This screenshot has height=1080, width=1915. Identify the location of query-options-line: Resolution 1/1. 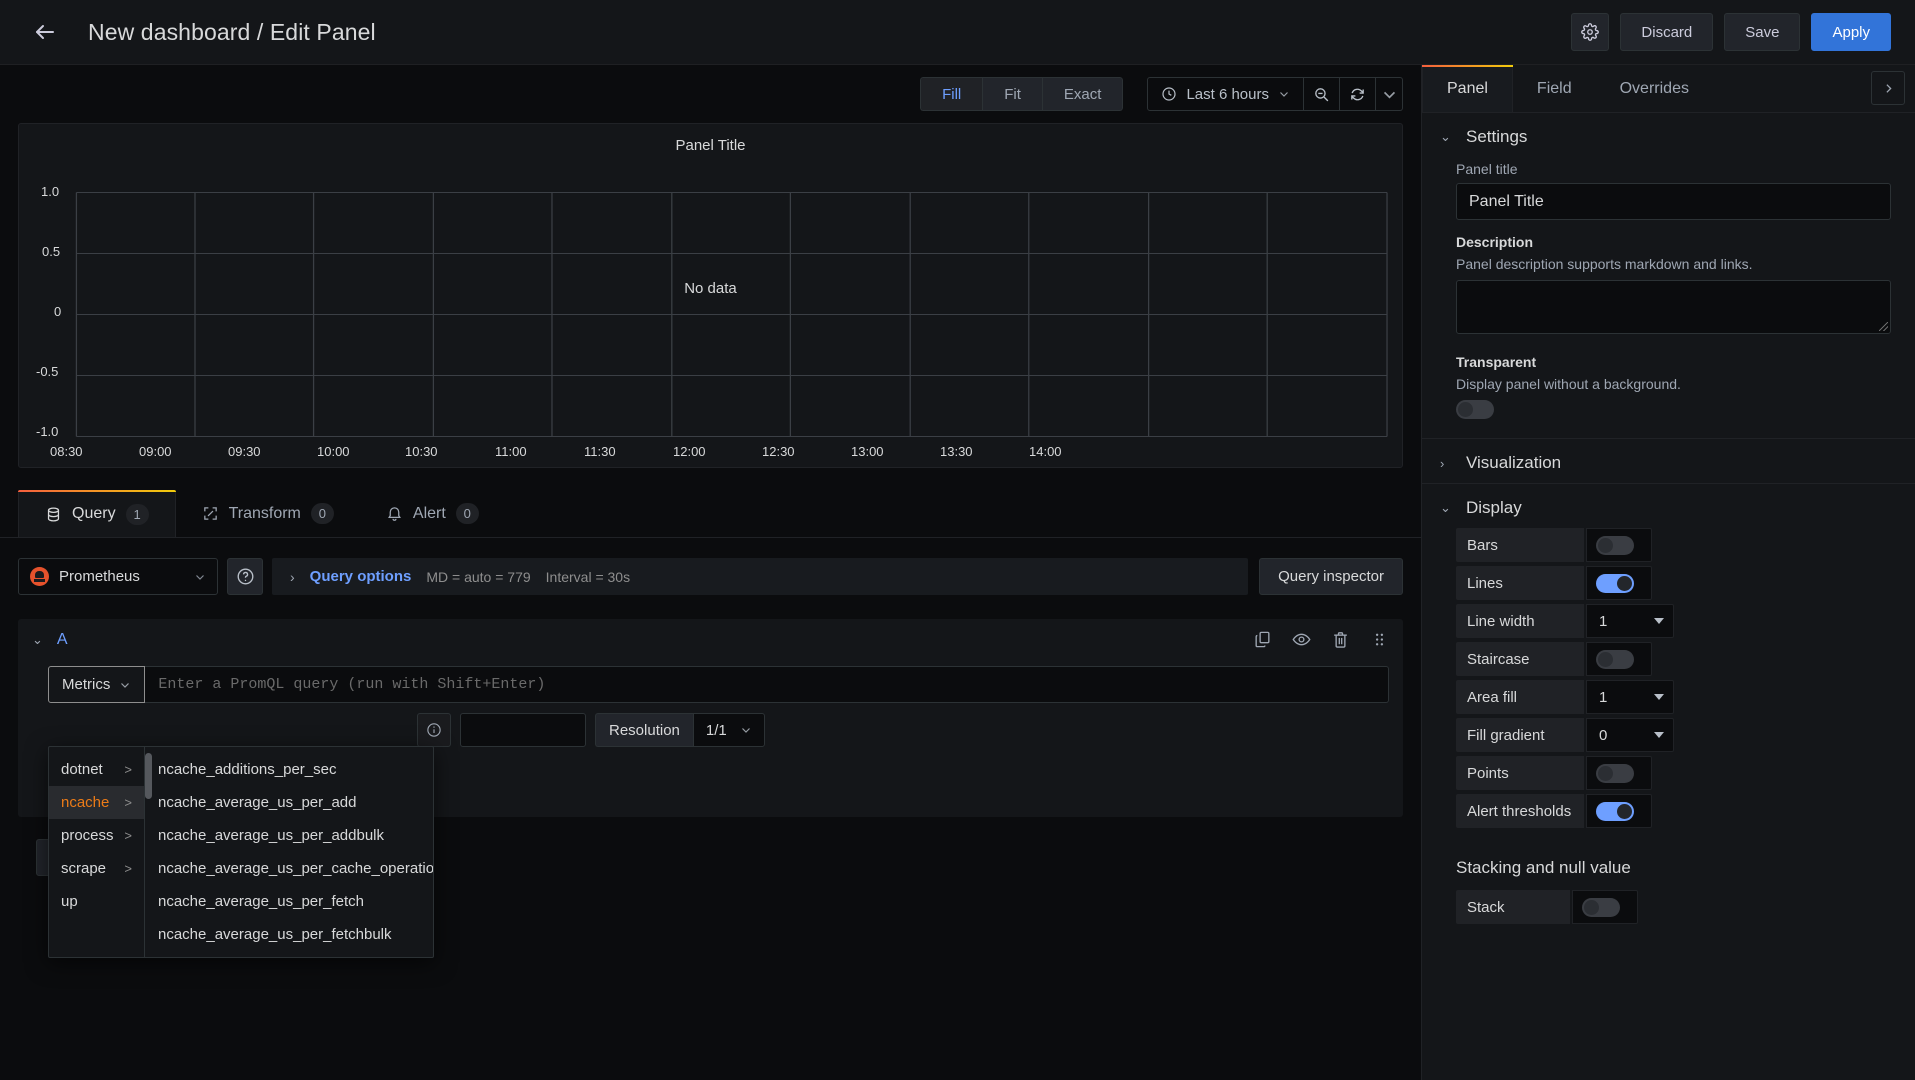
(710, 725).